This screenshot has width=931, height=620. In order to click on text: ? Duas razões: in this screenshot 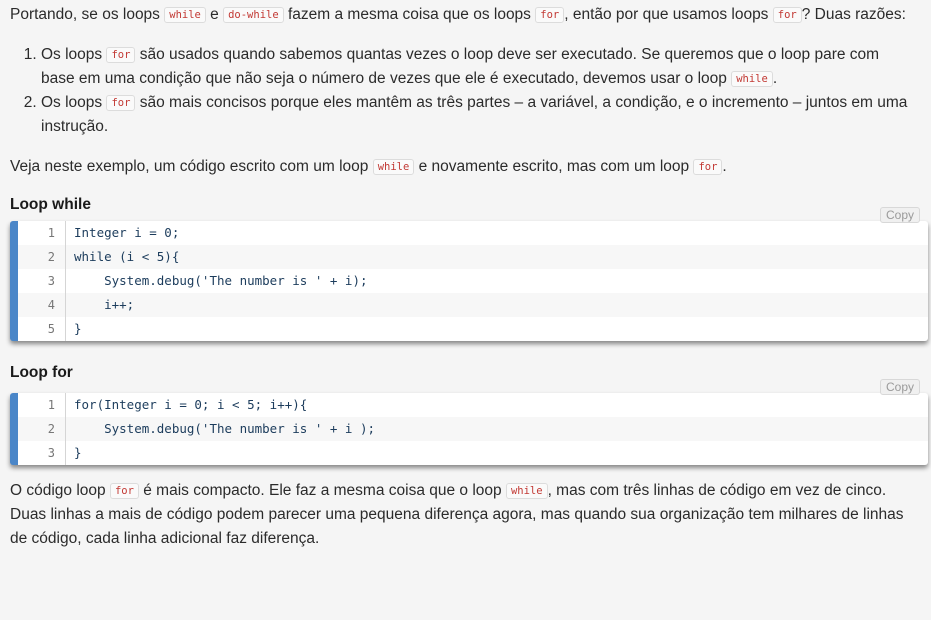, I will do `click(853, 14)`.